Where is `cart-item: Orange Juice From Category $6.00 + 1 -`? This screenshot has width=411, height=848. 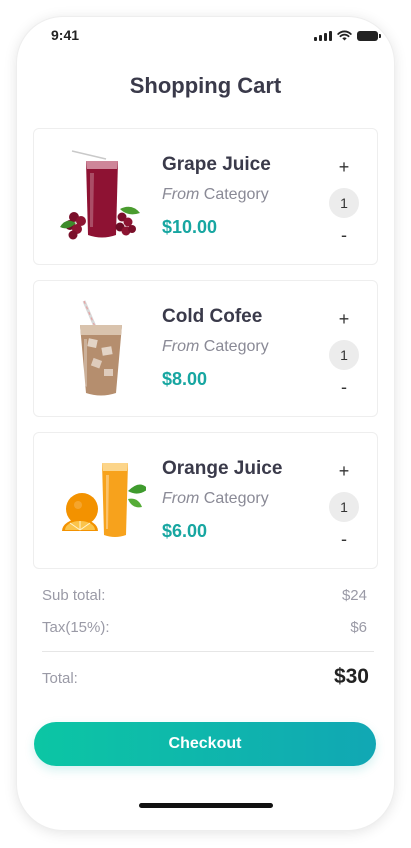
cart-item: Orange Juice From Category $6.00 + 1 - is located at coordinates (205, 500).